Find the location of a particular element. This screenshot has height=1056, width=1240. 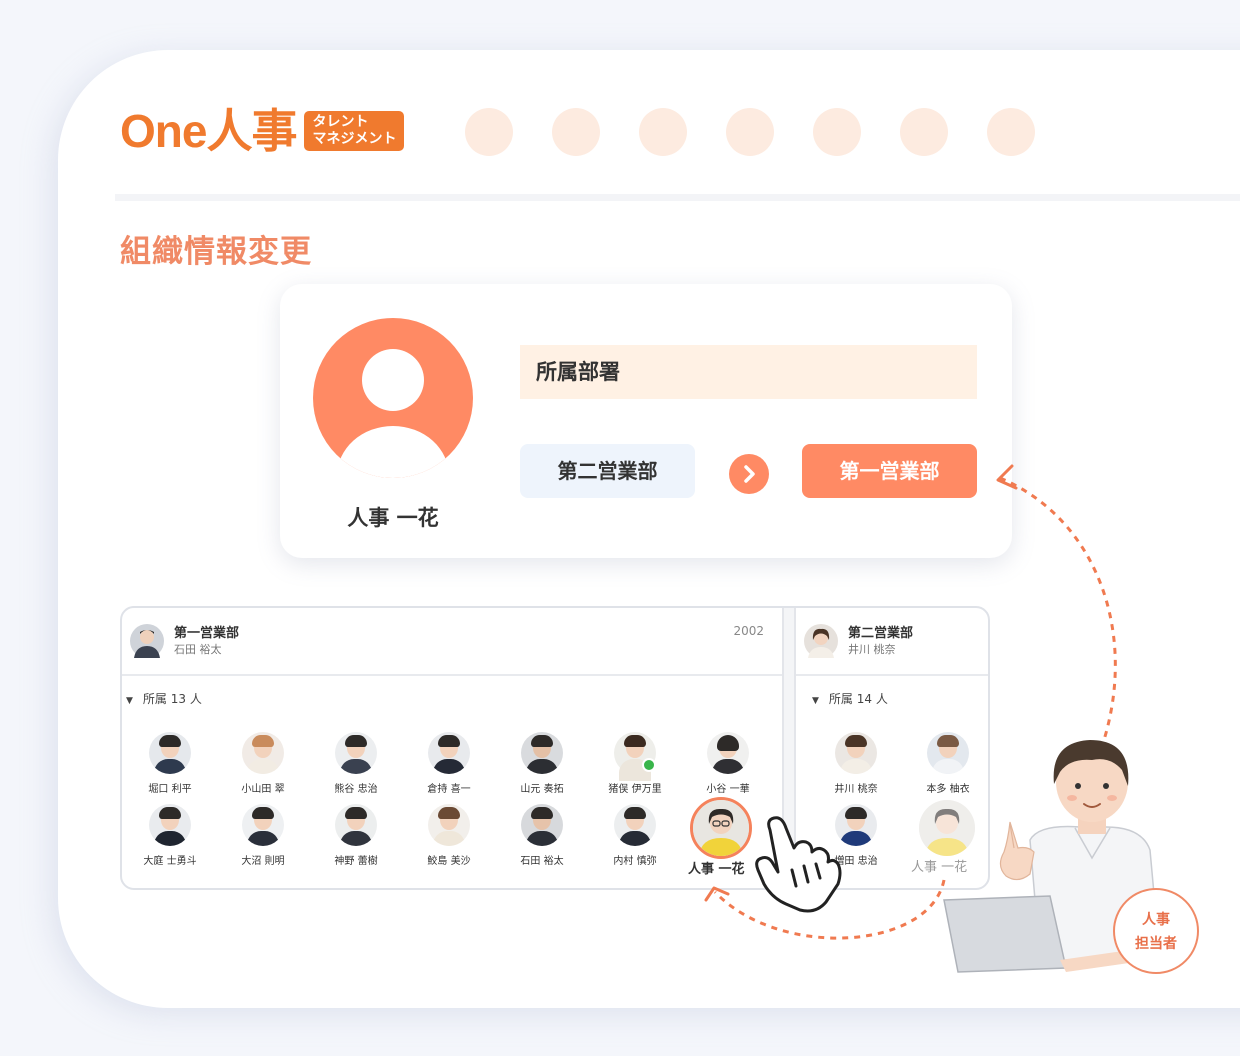

hr-staff-label-bubble: 人事 担当者 is located at coordinates (1156, 931).